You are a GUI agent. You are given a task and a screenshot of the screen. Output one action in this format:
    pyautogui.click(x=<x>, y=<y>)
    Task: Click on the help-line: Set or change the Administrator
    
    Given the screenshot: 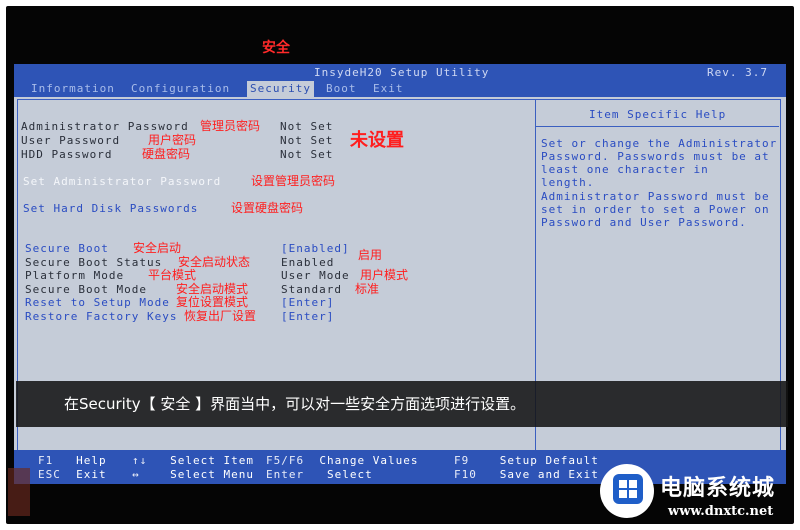 What is the action you would take?
    pyautogui.click(x=659, y=143)
    